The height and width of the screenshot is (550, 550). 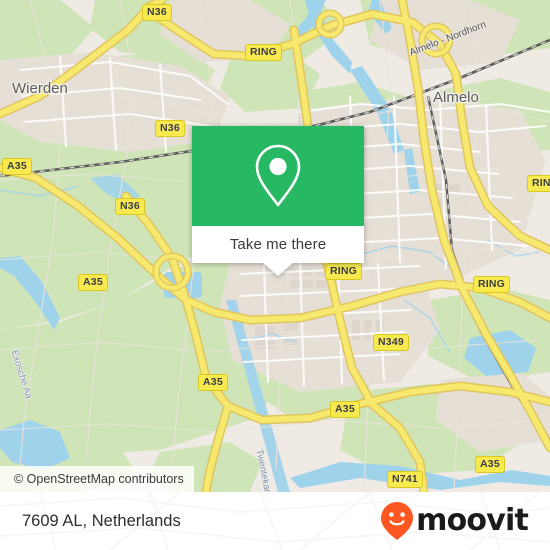 I want to click on callout-icon-panel, so click(x=278, y=176).